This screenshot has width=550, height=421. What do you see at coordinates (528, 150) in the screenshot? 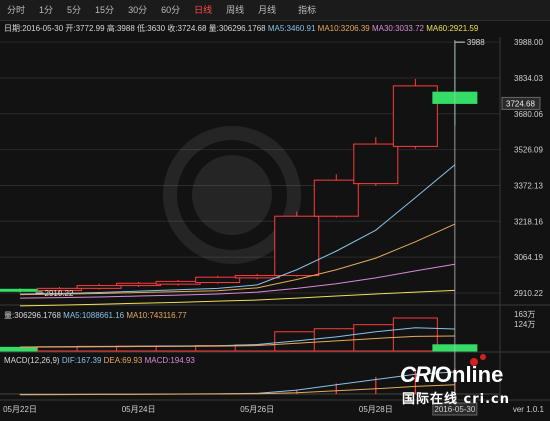
I see `price-tick-4: 3526.09` at bounding box center [528, 150].